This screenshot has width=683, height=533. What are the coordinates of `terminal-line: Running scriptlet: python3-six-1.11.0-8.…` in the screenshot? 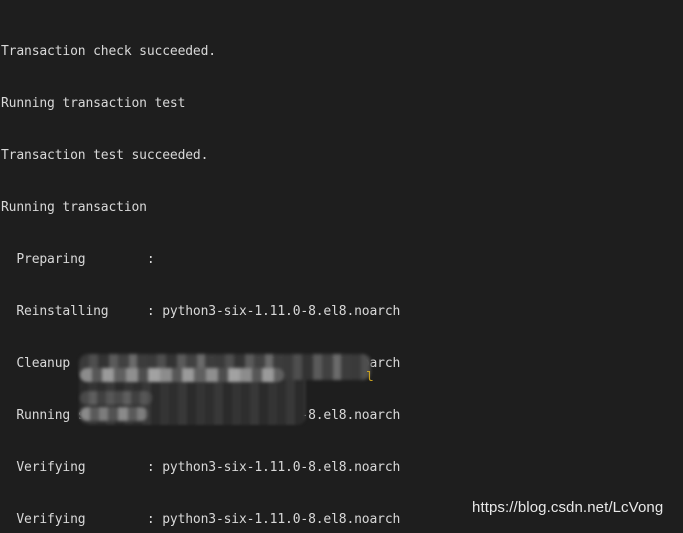 It's located at (201, 416).